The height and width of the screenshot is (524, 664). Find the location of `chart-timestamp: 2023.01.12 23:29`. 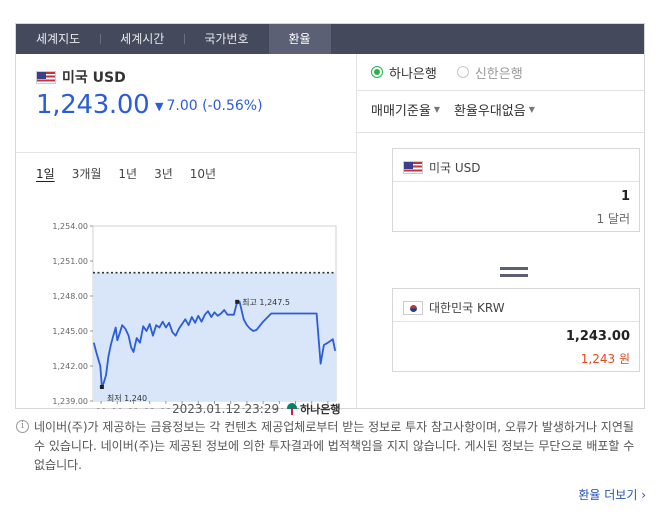

chart-timestamp: 2023.01.12 23:29 is located at coordinates (226, 409).